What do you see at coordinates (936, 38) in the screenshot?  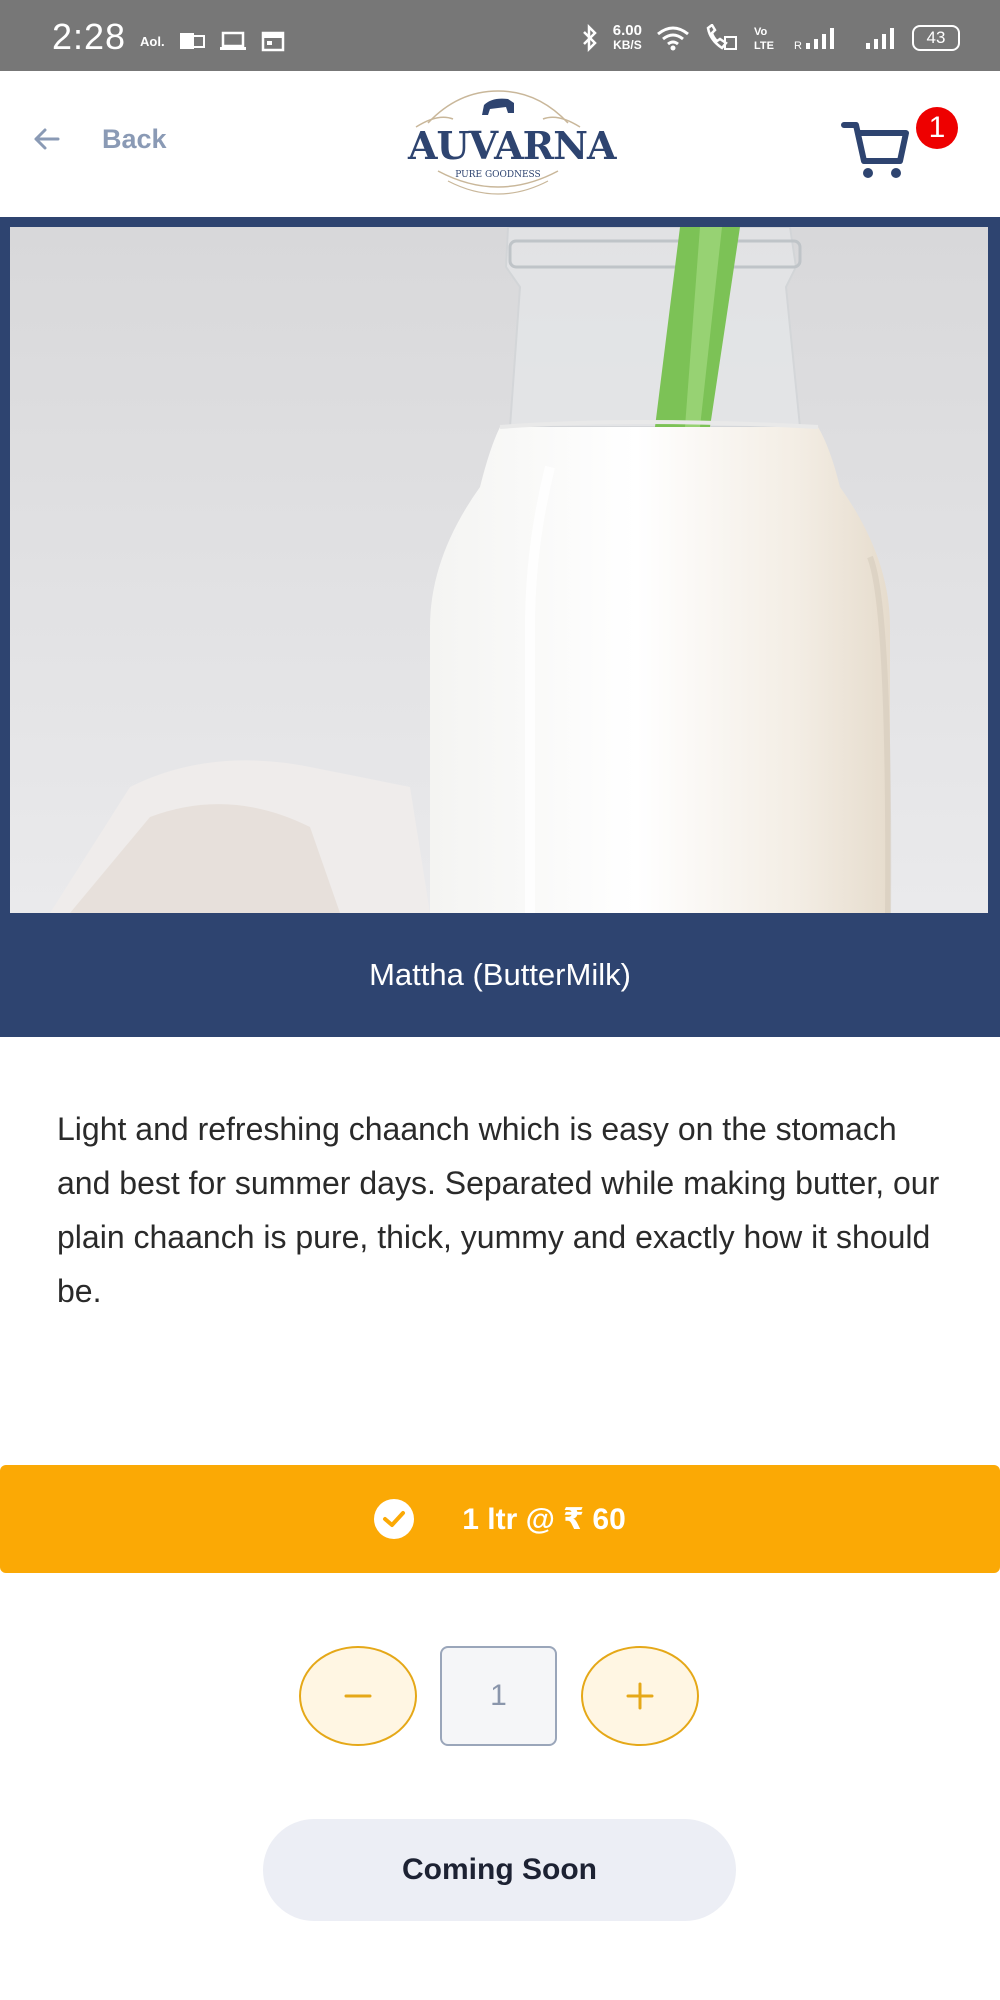 I see `battery-indicator: 43` at bounding box center [936, 38].